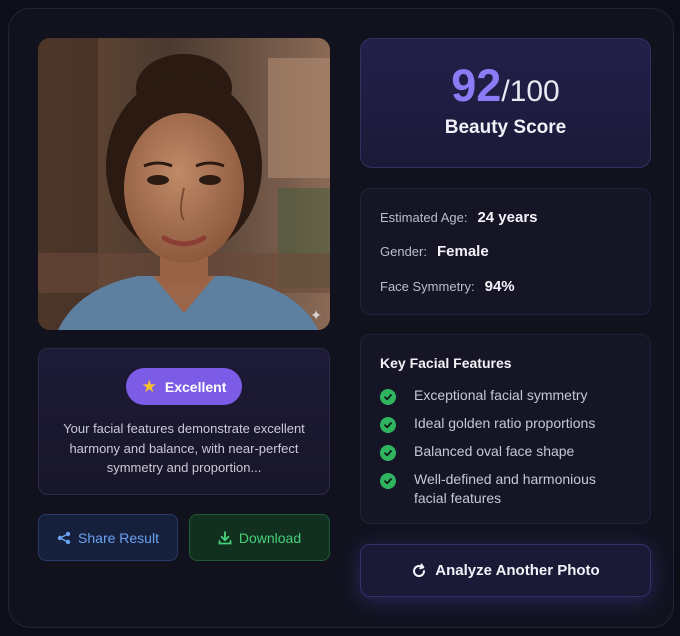 This screenshot has width=680, height=636. Describe the element at coordinates (476, 85) in the screenshot. I see `score-value: 92` at that location.